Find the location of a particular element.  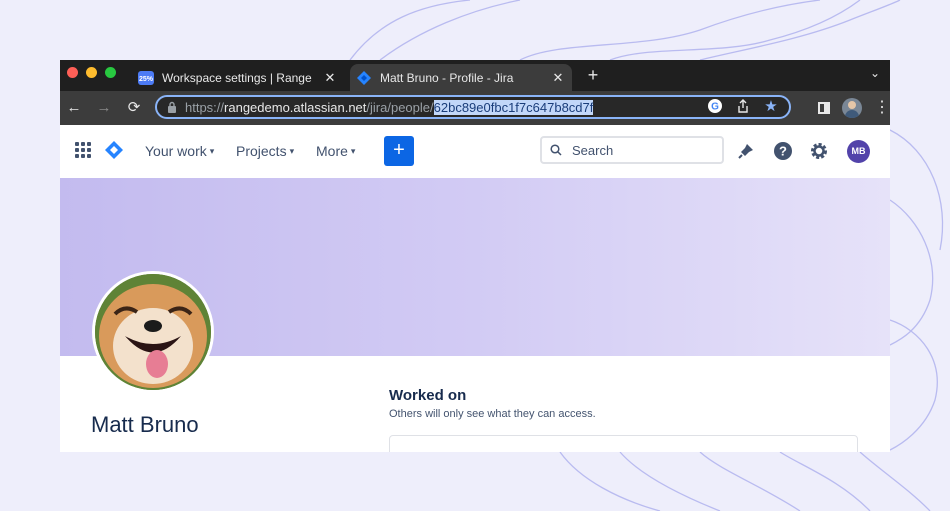

tab-title: Matt Bruno - Profile - Jira is located at coordinates (447, 77).